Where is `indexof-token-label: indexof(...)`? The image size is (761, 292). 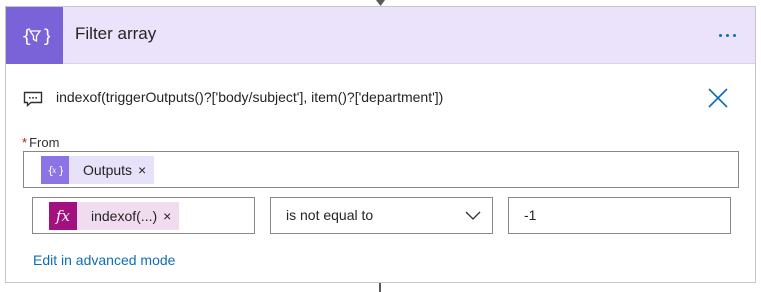 indexof-token-label: indexof(...) is located at coordinates (124, 216).